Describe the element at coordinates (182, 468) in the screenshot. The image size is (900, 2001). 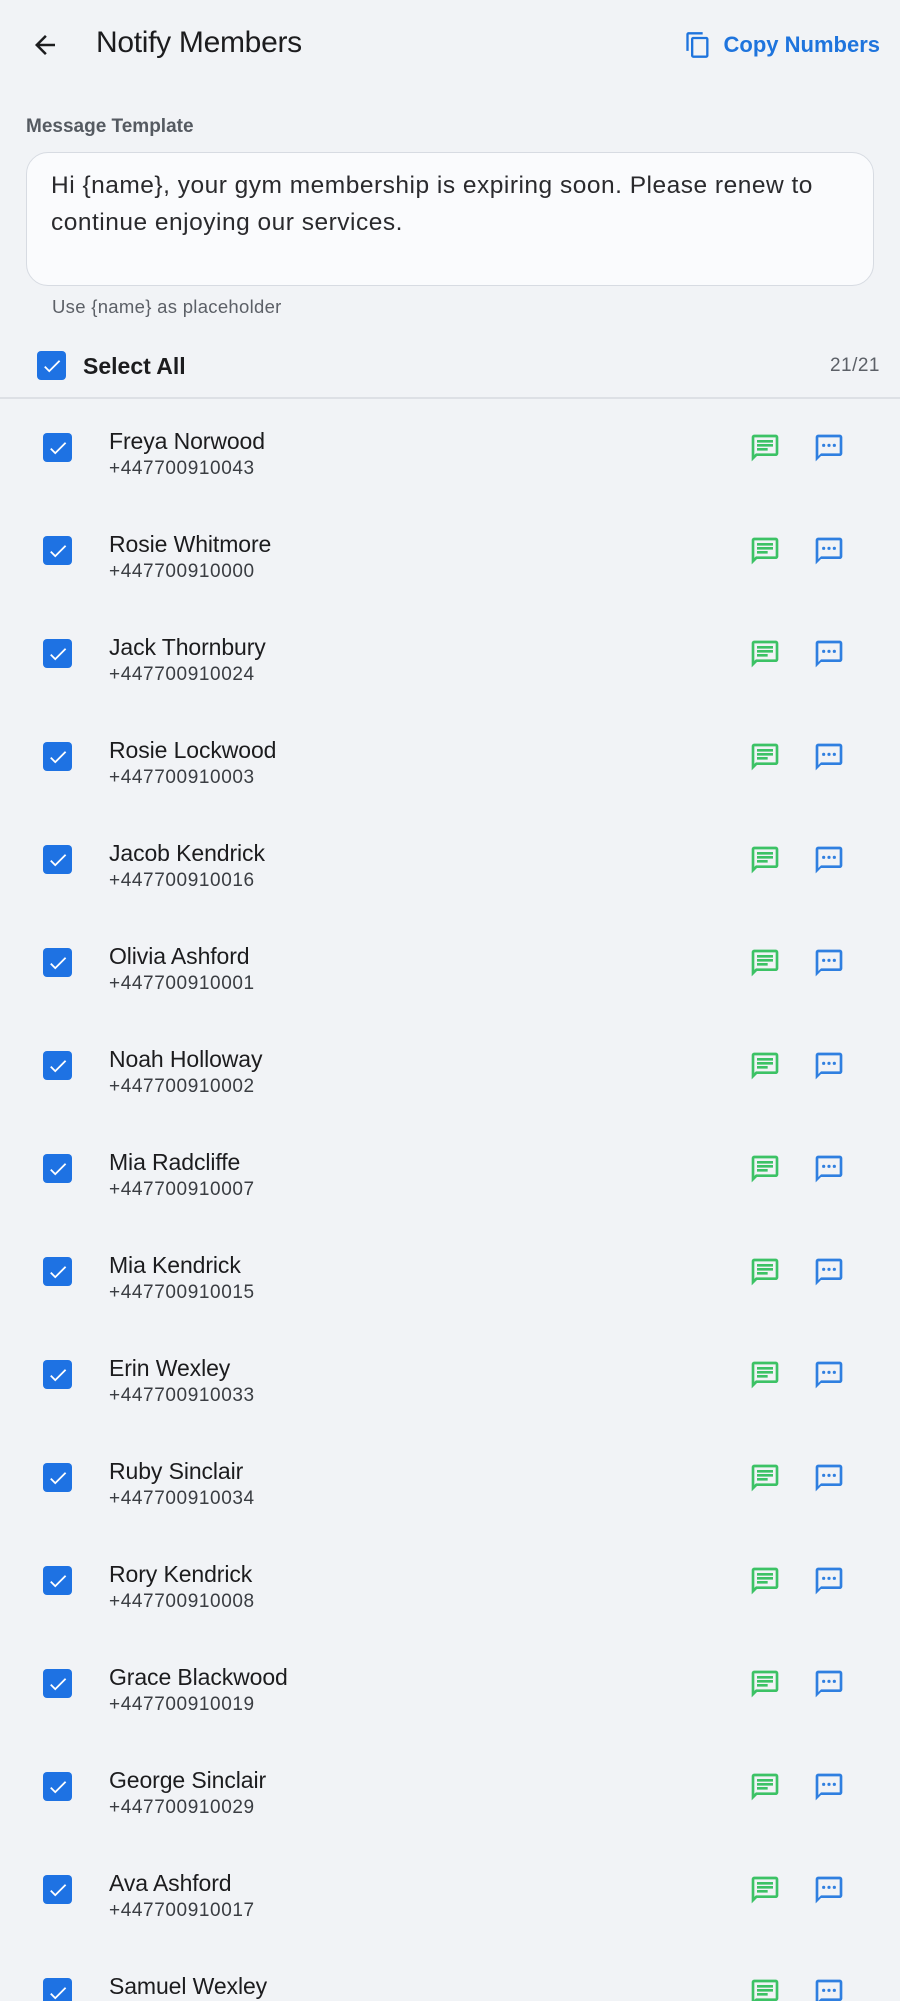
I see `member-phone: +447700910043` at that location.